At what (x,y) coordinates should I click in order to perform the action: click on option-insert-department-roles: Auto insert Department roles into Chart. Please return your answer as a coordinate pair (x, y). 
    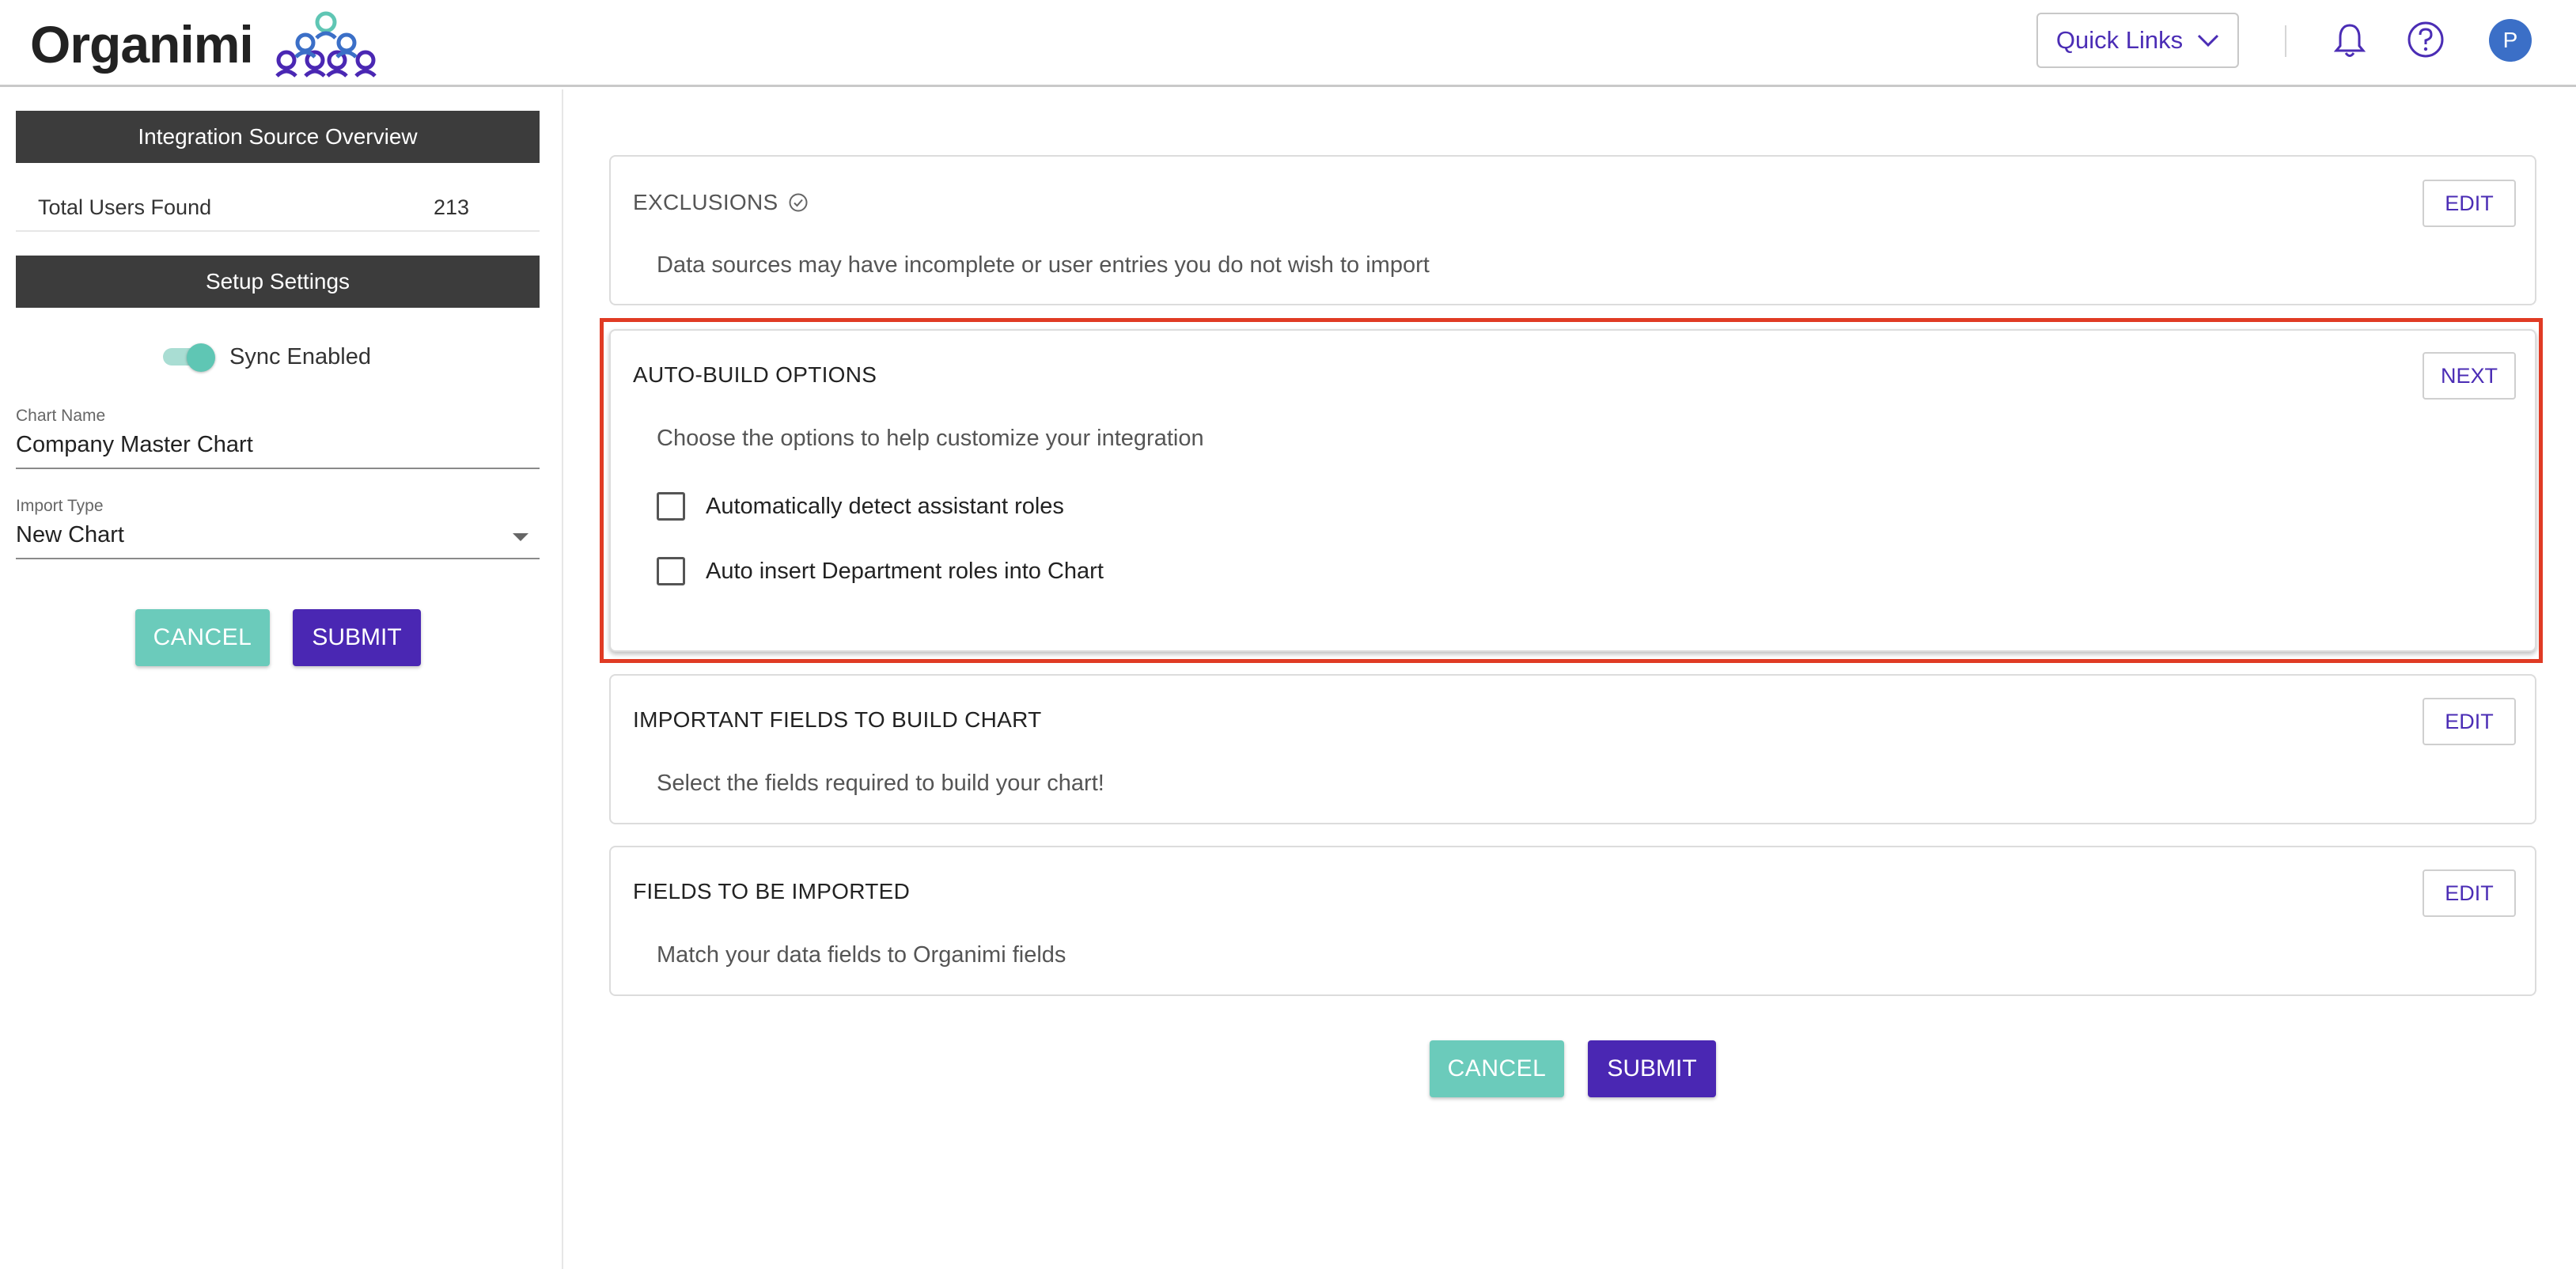
    Looking at the image, I should click on (880, 571).